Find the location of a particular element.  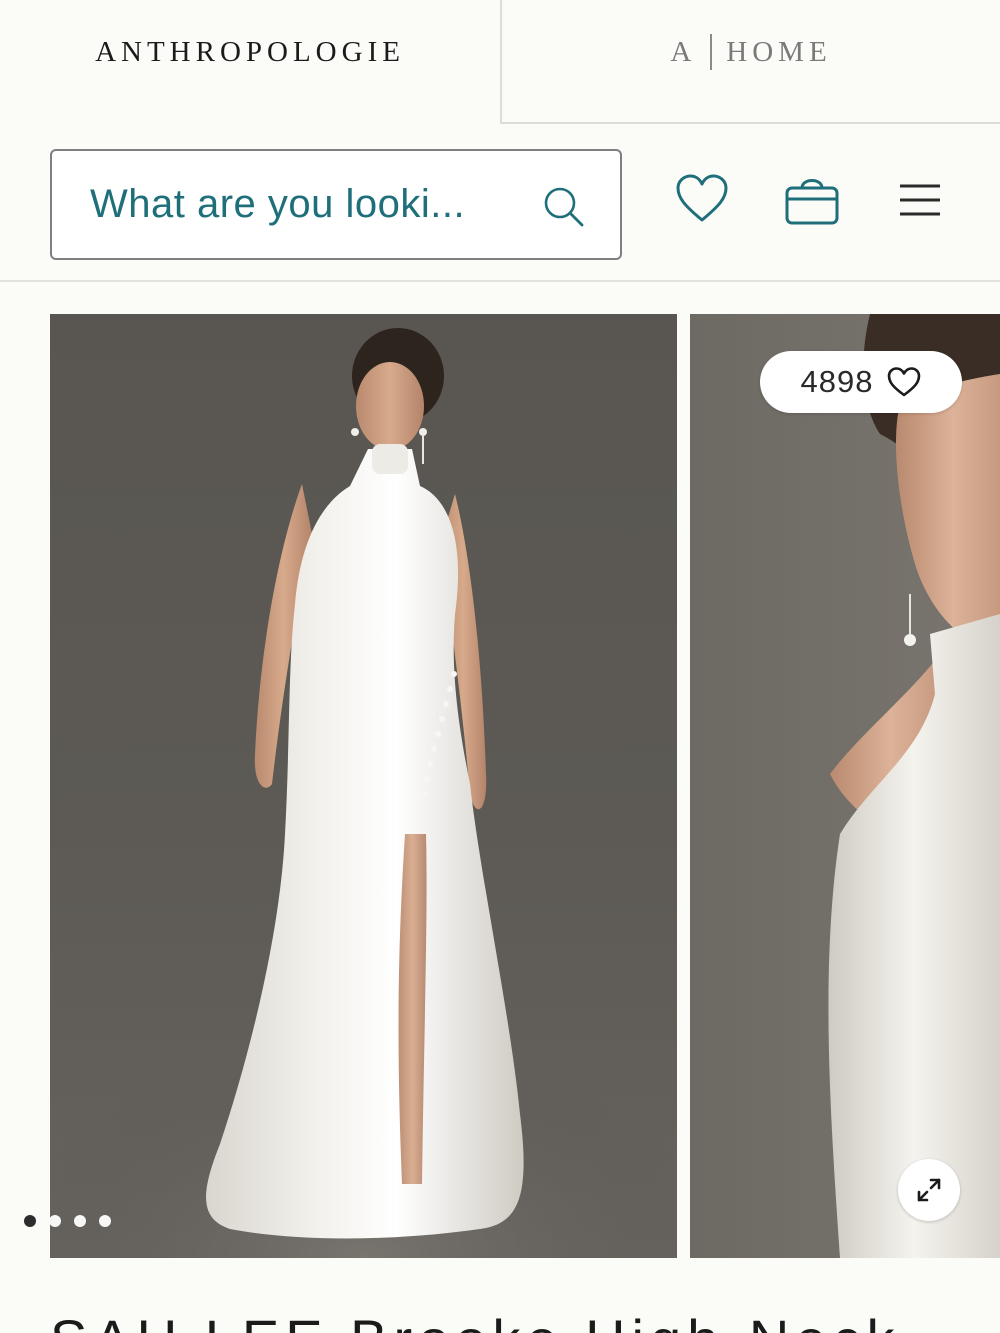

likes-count: 4898 is located at coordinates (837, 381).